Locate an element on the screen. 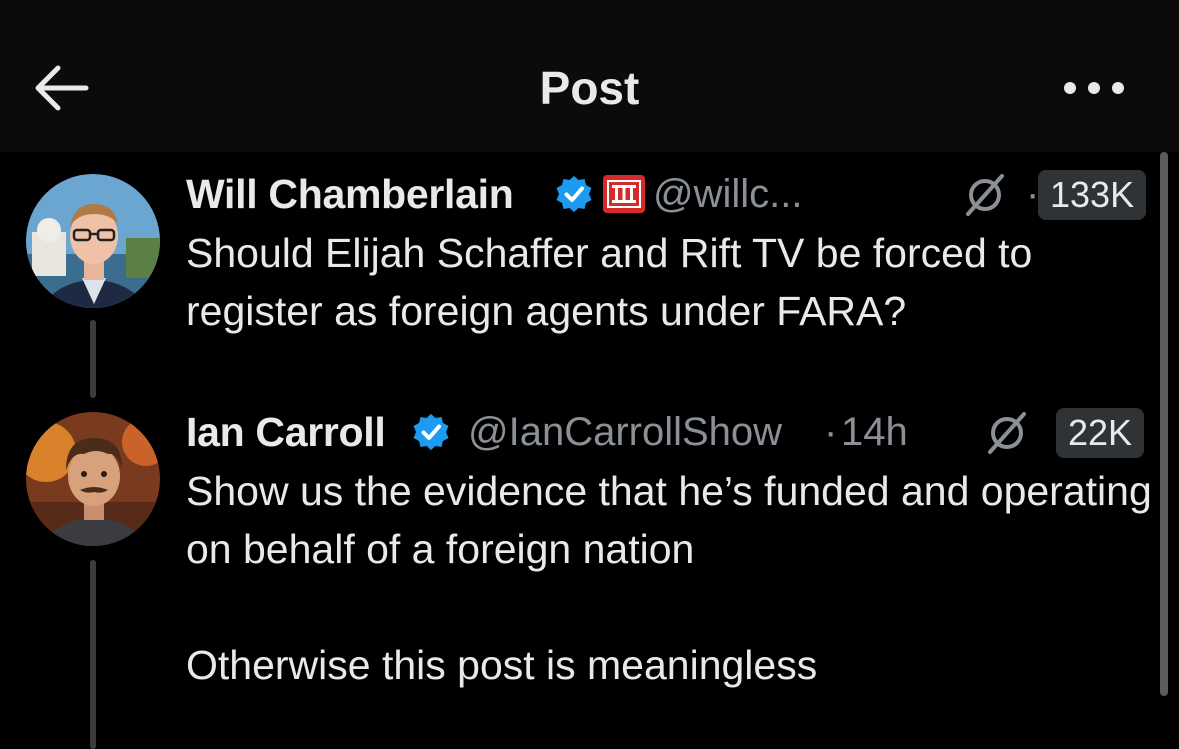  post-time: 14h is located at coordinates (874, 432).